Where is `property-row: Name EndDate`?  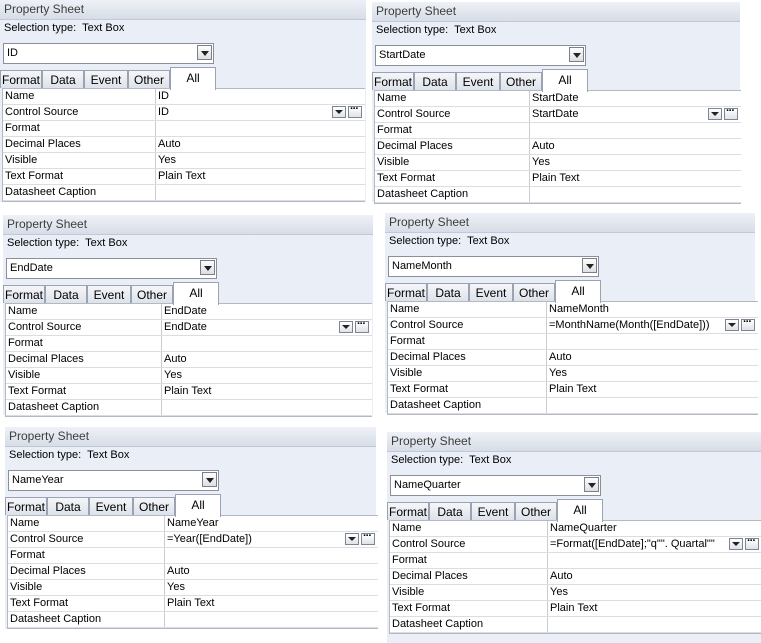 property-row: Name EndDate is located at coordinates (189, 312).